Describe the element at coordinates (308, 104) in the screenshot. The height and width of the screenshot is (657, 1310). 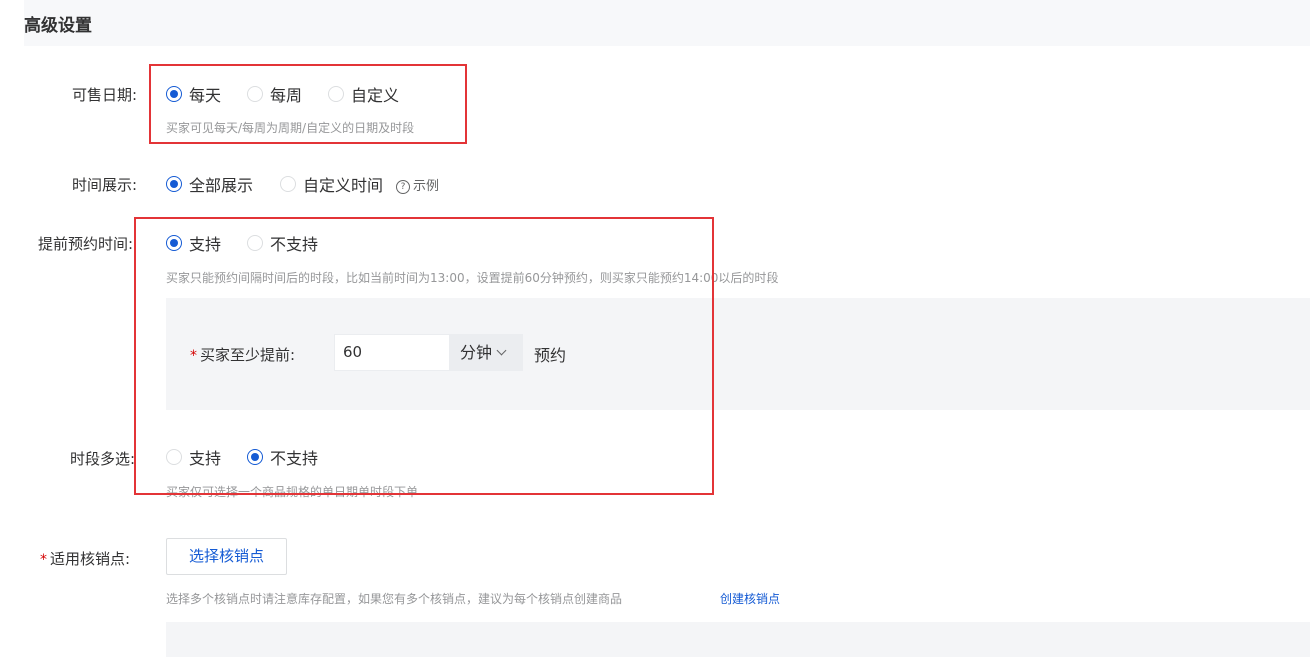
I see `highlight-box-sale-date` at that location.